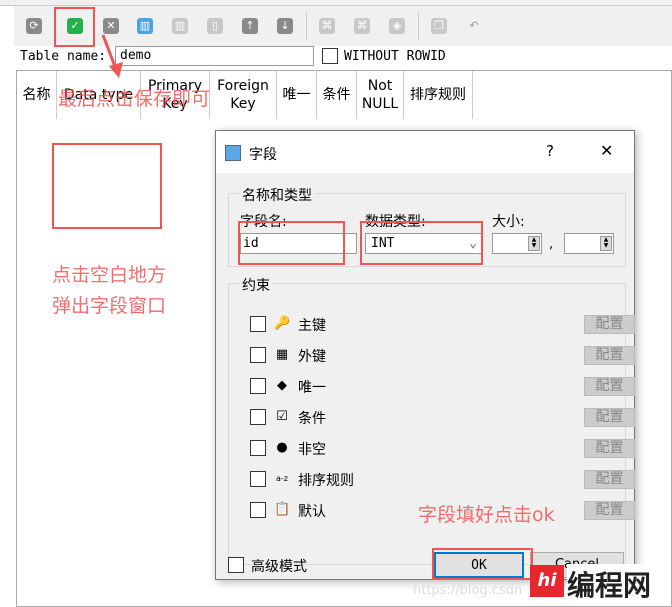 Image resolution: width=672 pixels, height=607 pixels. Describe the element at coordinates (285, 26) in the screenshot. I see `move-down-icon: ↓` at that location.